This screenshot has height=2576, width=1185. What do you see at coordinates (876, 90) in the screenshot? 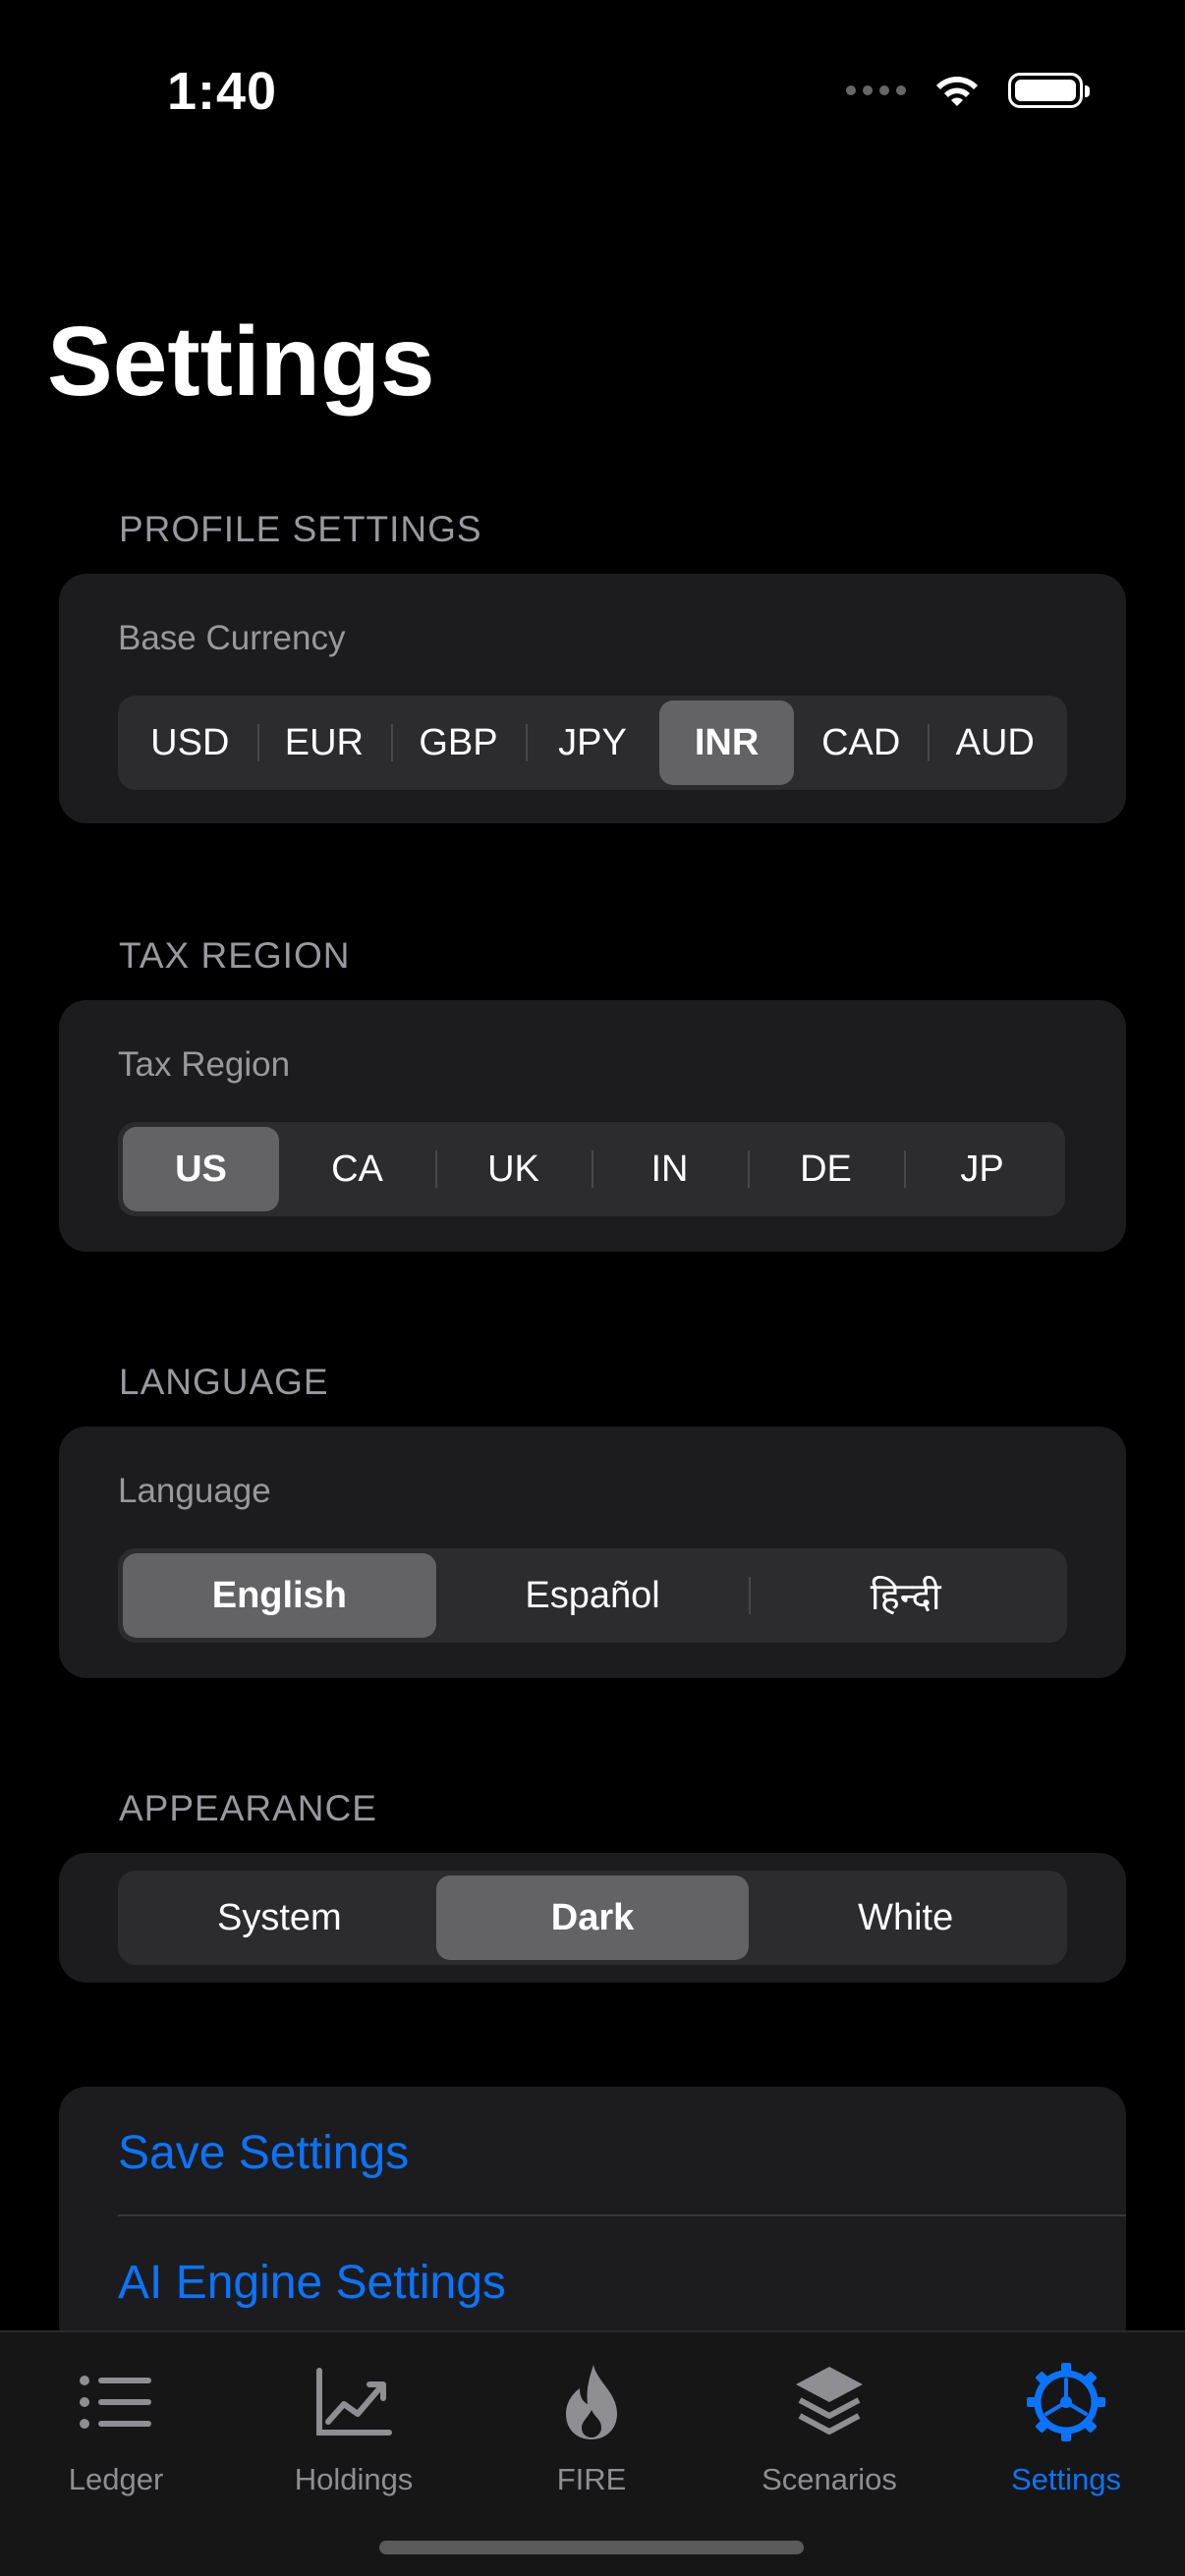
I see `signal-dots-icon` at bounding box center [876, 90].